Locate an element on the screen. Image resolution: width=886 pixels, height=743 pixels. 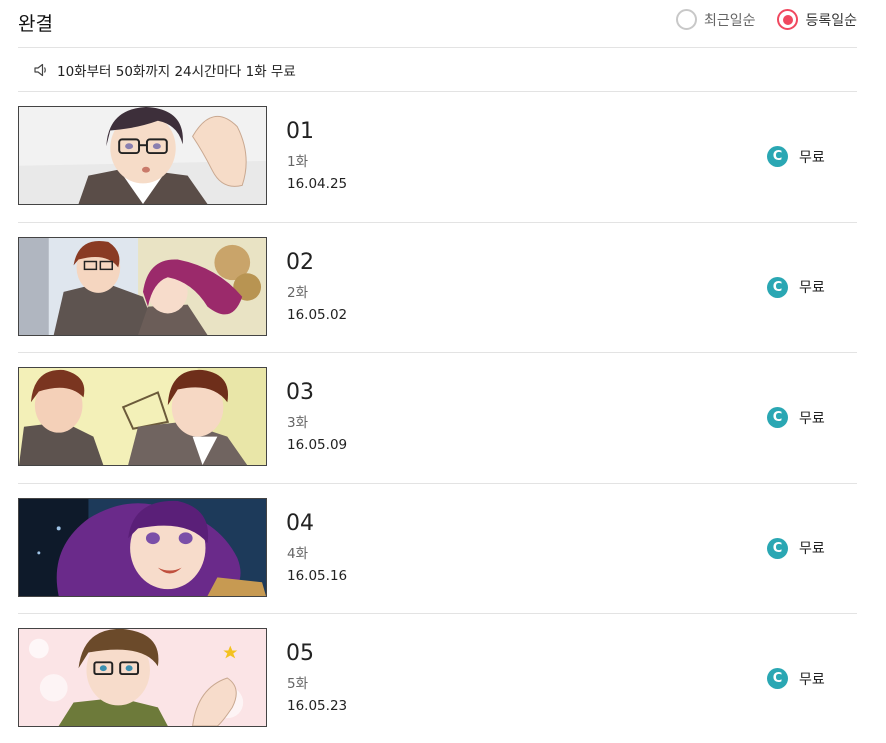
episode-title: 3화 is located at coordinates (298, 423).